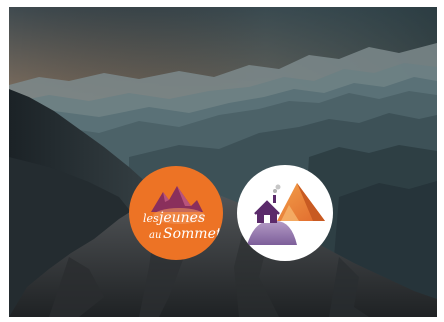  Describe the element at coordinates (151, 218) in the screenshot. I see `wordmark-line1: les` at that location.